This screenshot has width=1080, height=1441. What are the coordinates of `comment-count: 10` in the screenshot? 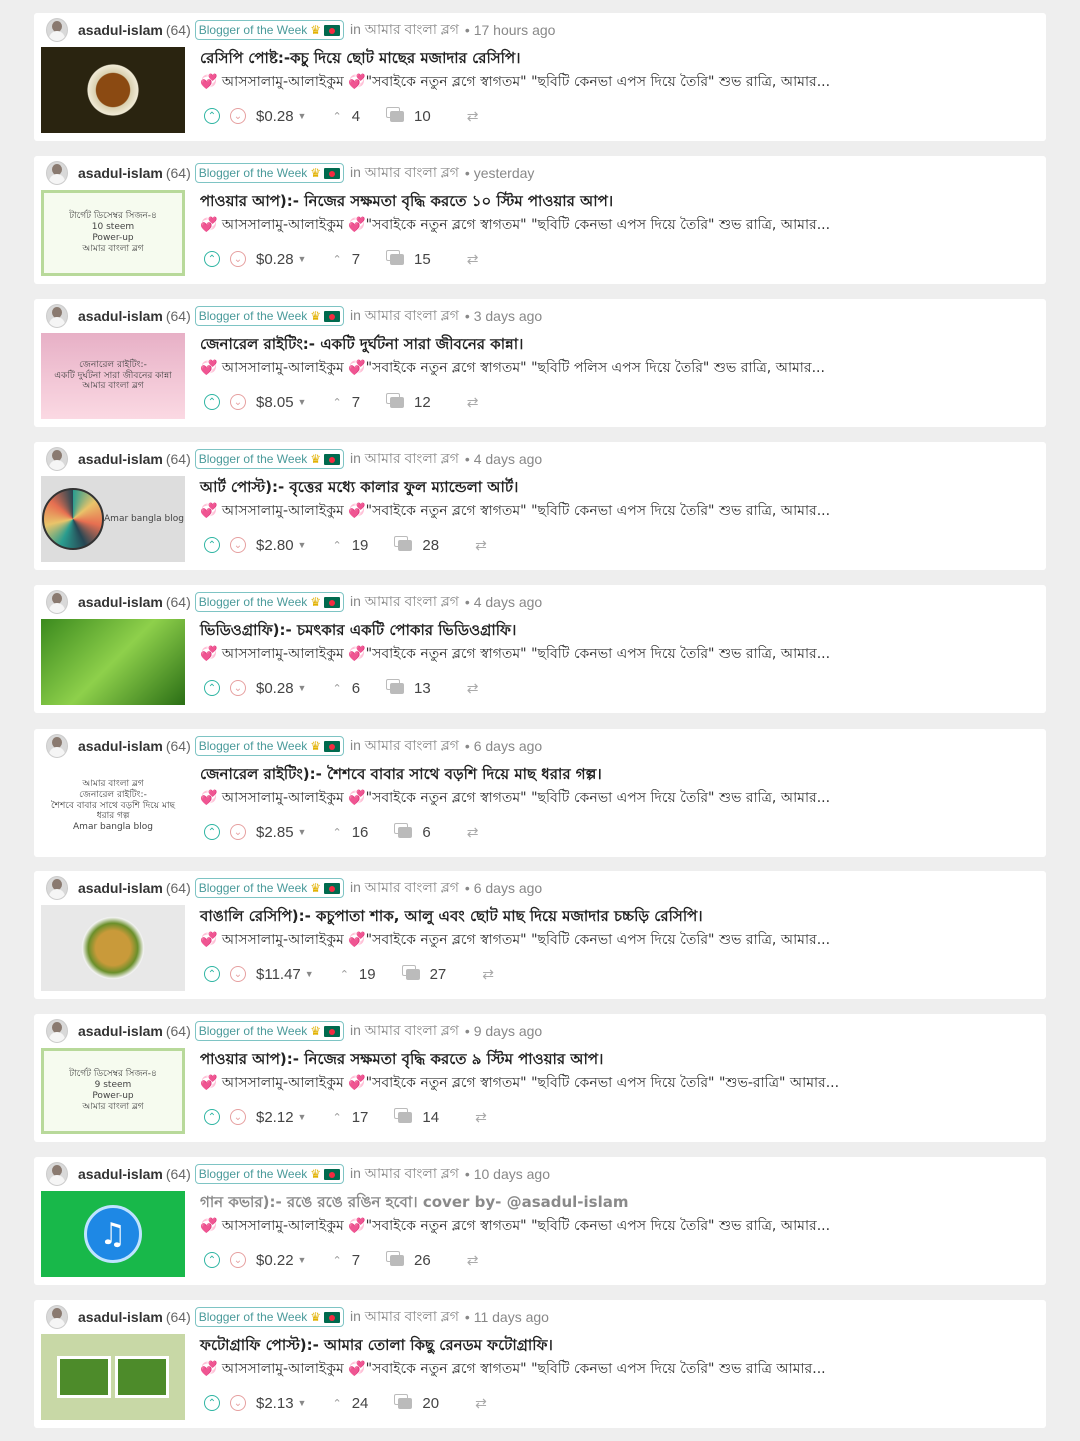 It's located at (422, 116).